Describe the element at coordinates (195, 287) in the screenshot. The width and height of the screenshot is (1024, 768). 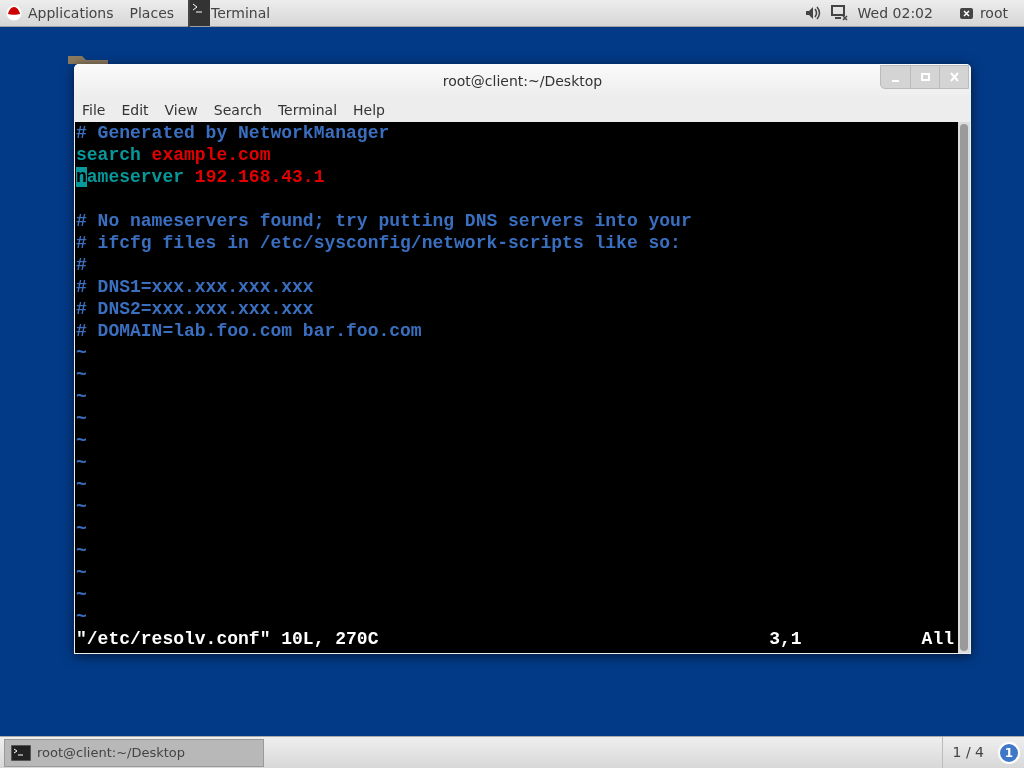
I see `comment-text: # DNS1=xxx.xxx.xxx.xxx` at that location.